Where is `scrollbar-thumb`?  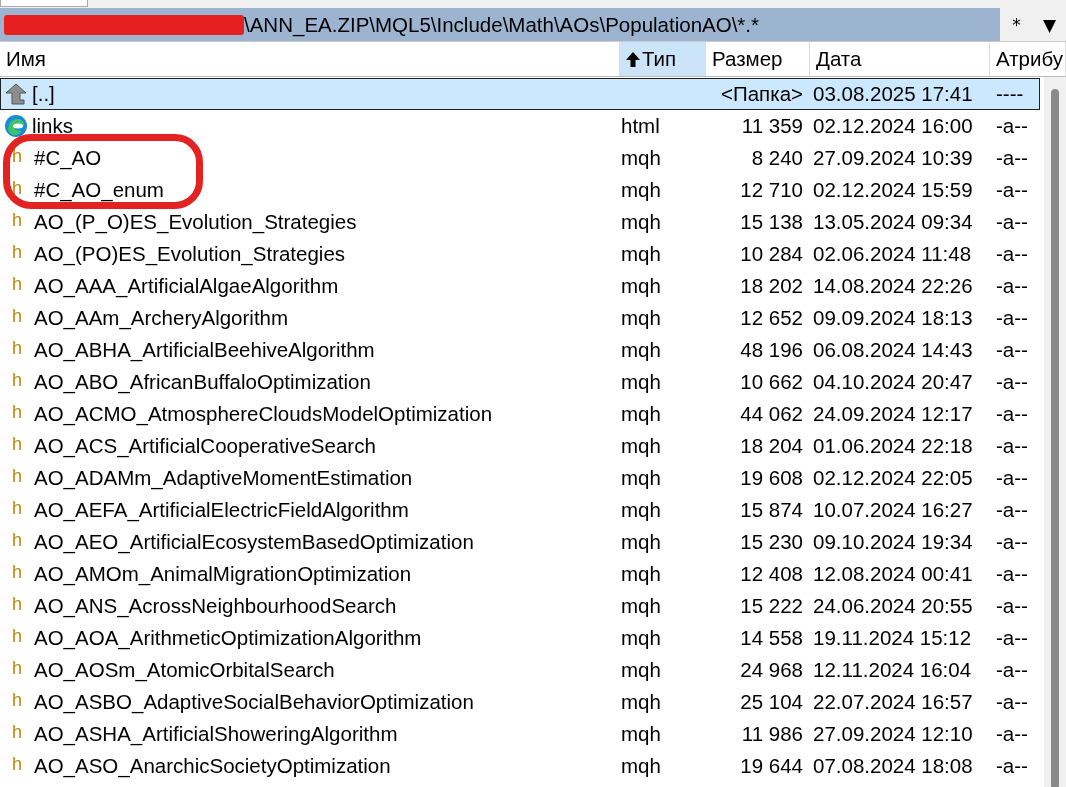
scrollbar-thumb is located at coordinates (1055, 438).